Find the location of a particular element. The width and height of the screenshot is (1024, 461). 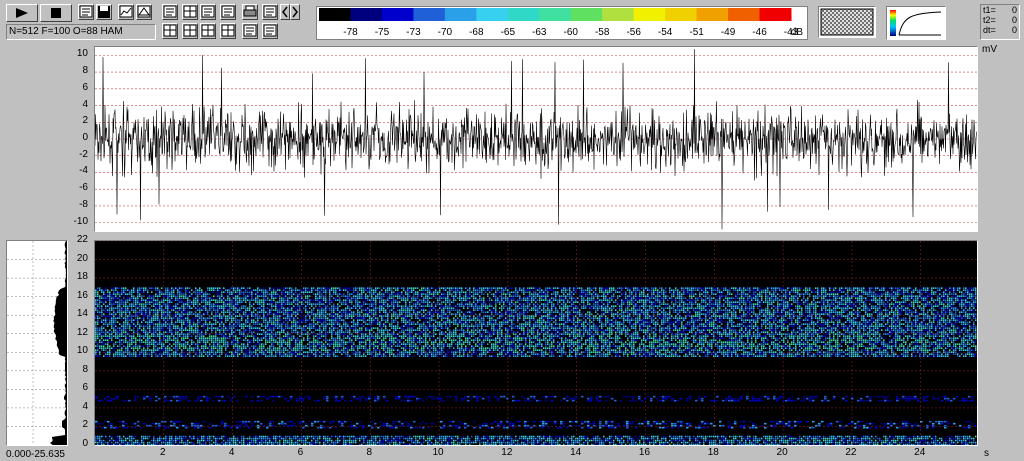

t2-label: t2= is located at coordinates (989, 20).